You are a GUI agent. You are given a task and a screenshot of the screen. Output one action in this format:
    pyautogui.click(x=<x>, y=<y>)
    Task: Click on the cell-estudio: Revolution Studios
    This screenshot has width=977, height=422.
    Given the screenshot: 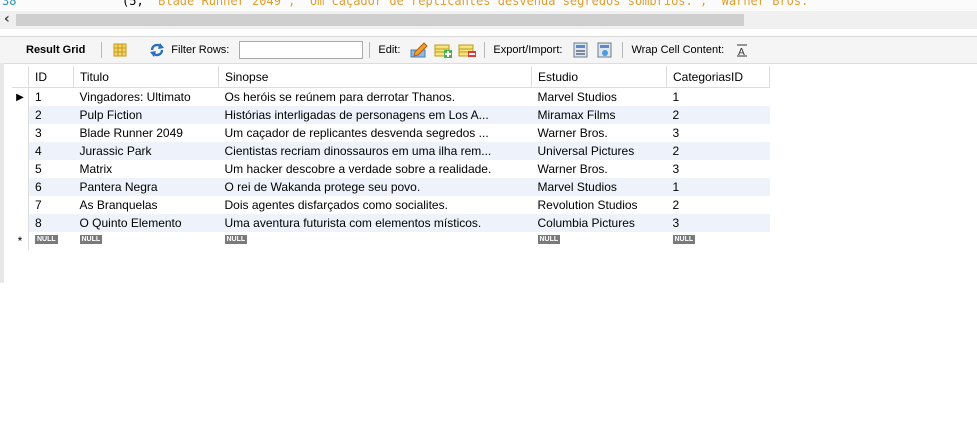 What is the action you would take?
    pyautogui.click(x=599, y=205)
    